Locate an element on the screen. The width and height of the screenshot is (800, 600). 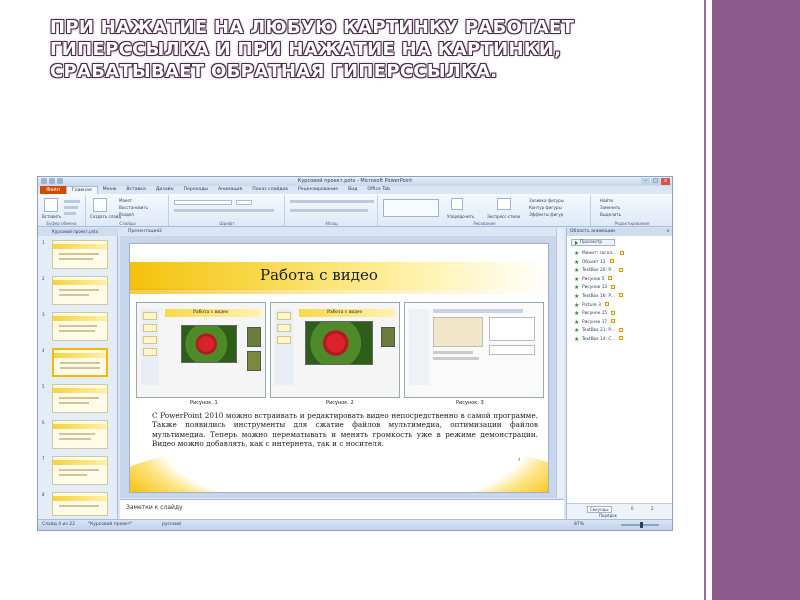
video-picture-1: Работа с видео is located at coordinates (201, 350).